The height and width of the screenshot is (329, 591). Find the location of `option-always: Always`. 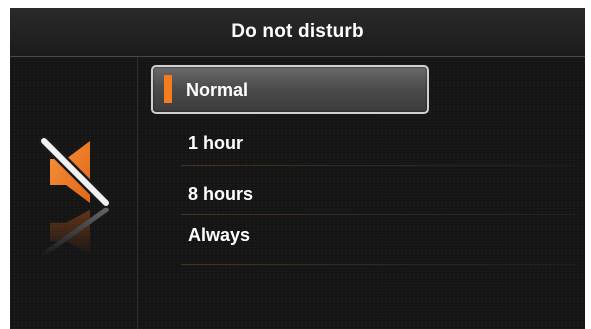

option-always: Always is located at coordinates (363, 241).